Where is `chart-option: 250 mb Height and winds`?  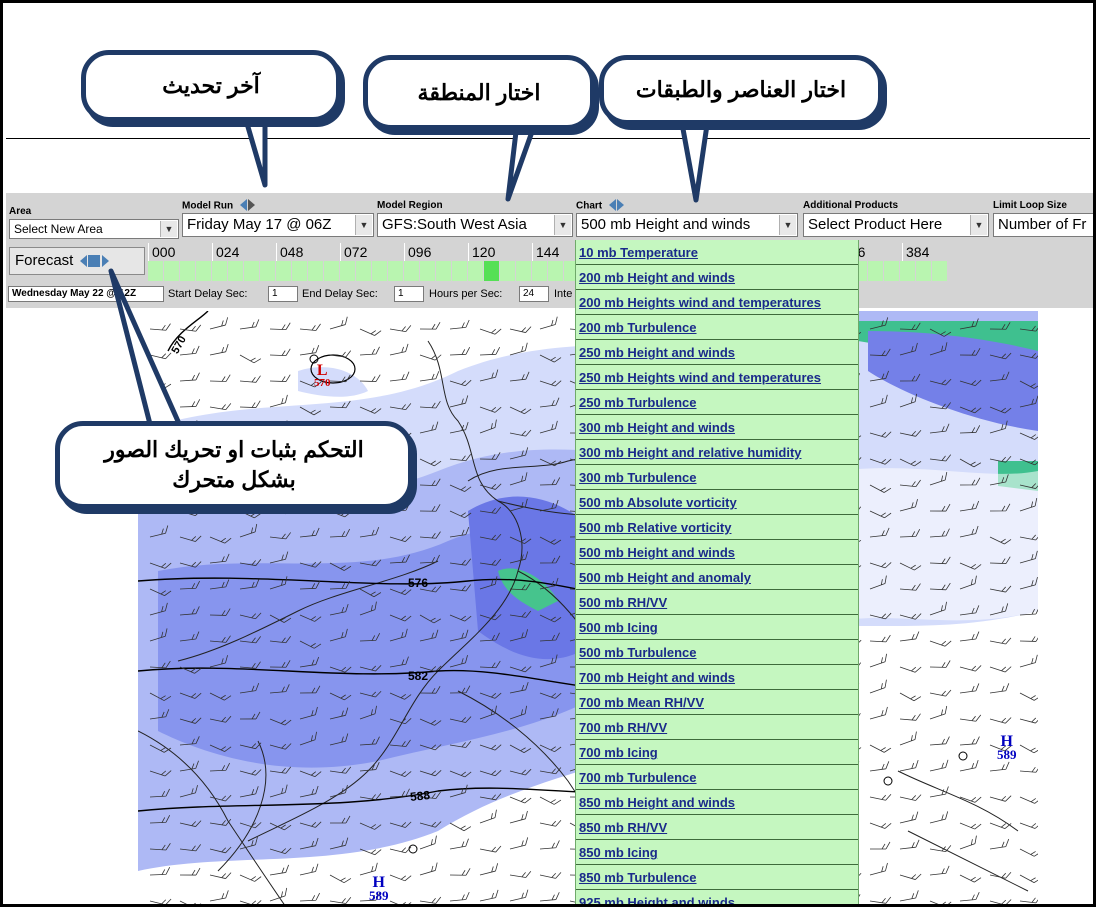 chart-option: 250 mb Height and winds is located at coordinates (717, 352).